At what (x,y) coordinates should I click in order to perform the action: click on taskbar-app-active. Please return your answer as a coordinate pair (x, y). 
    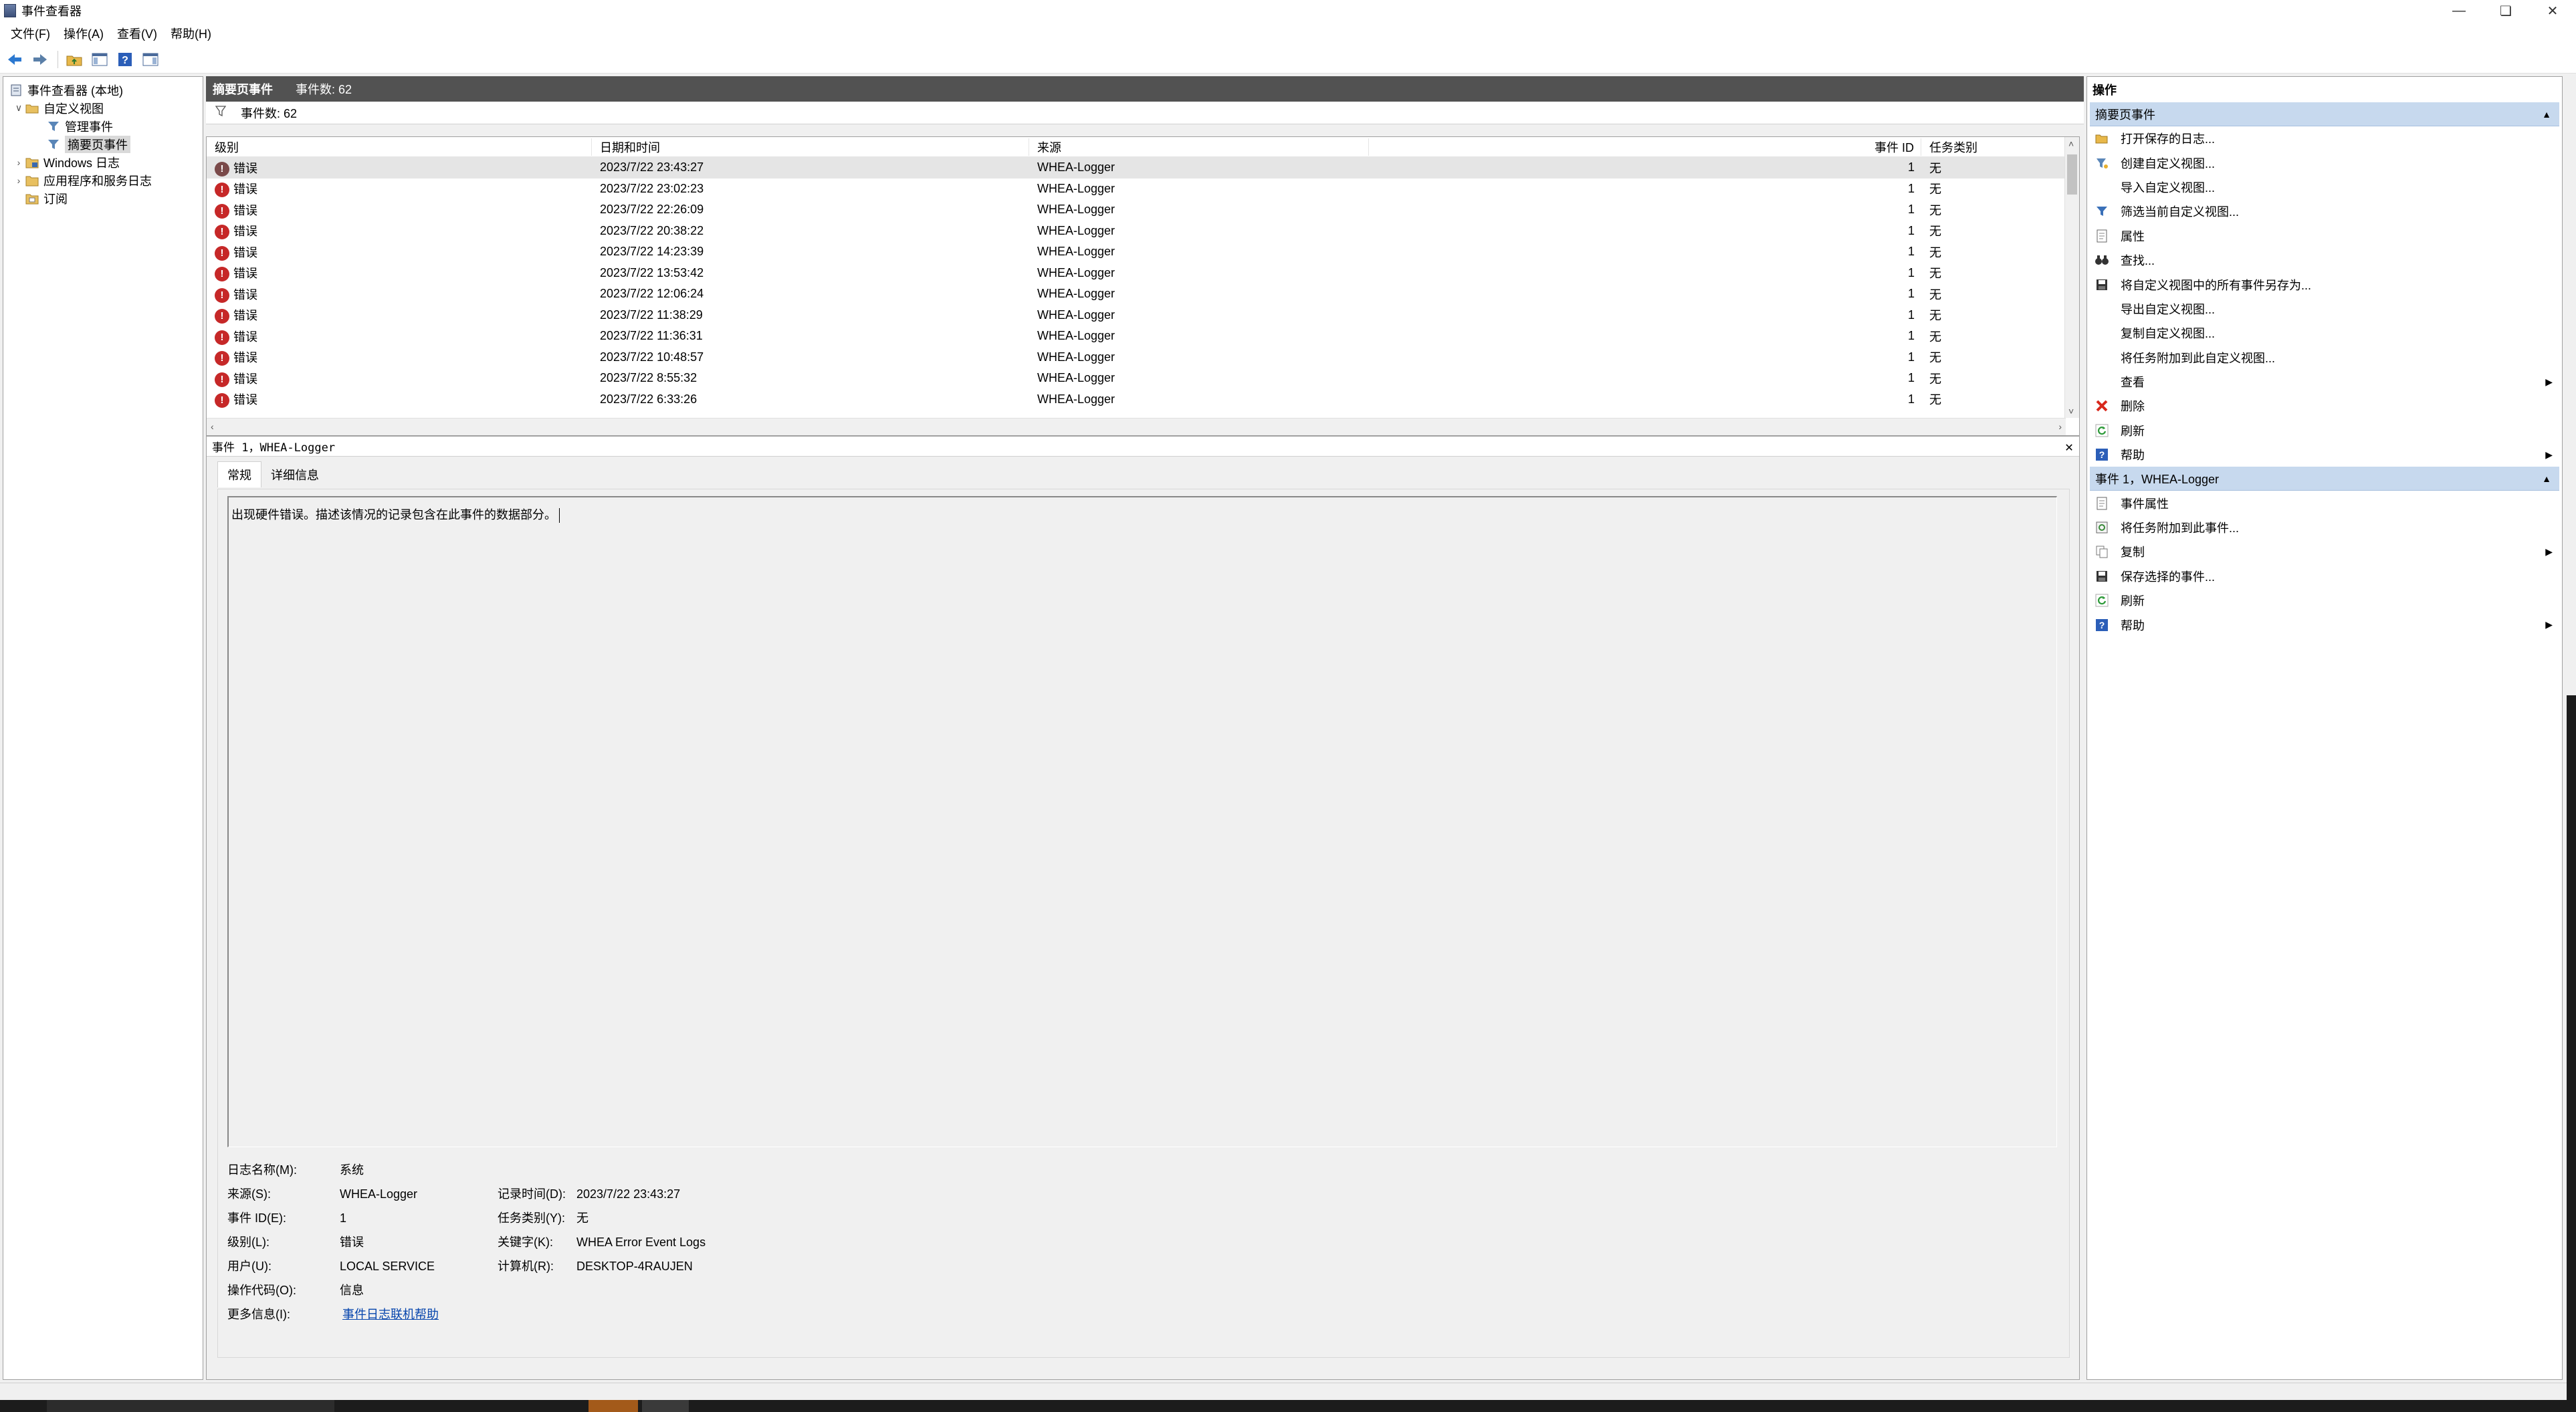
    Looking at the image, I should click on (613, 1406).